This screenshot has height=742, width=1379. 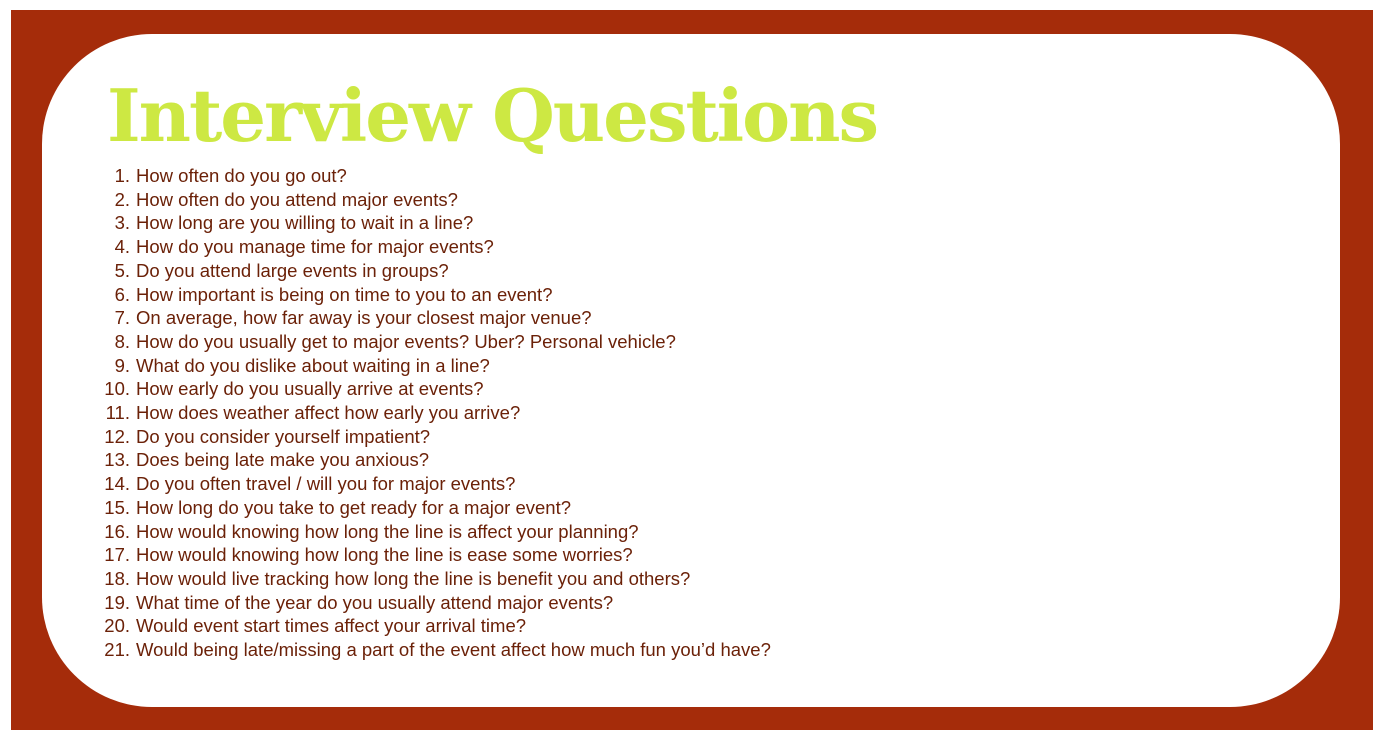 What do you see at coordinates (117, 484) in the screenshot?
I see `question-number: 14.` at bounding box center [117, 484].